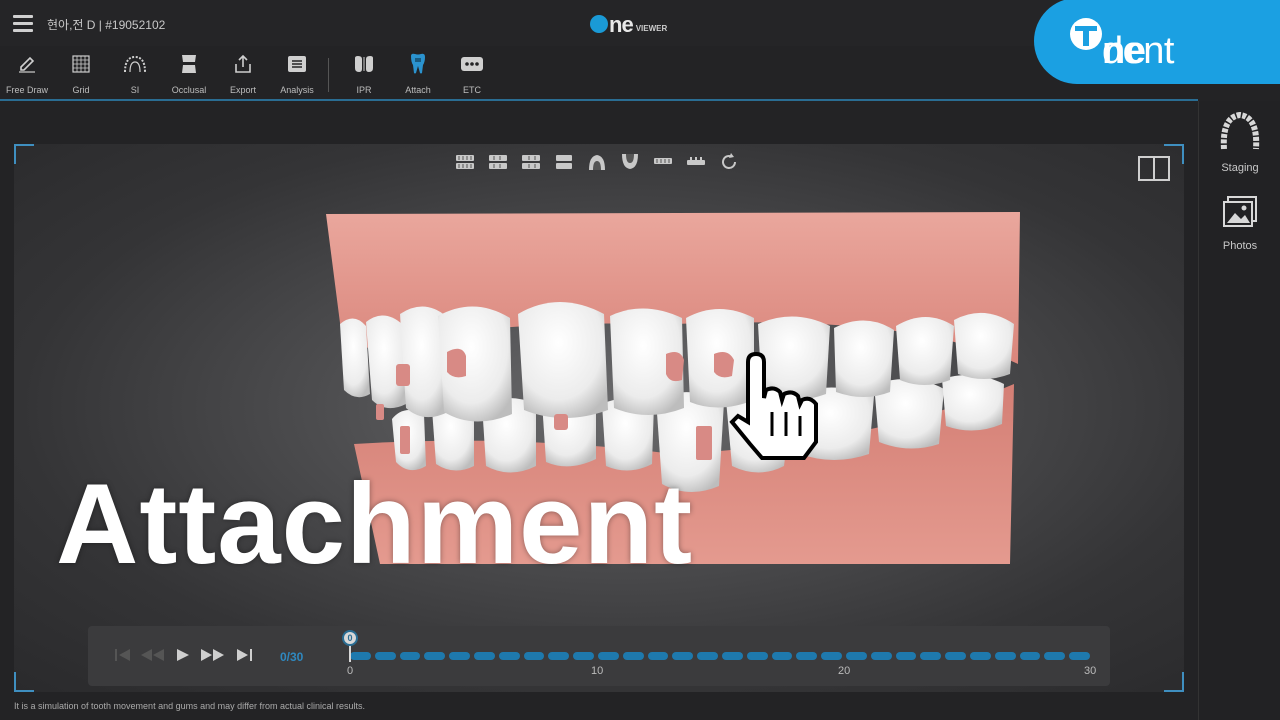 This screenshot has height=720, width=1280. What do you see at coordinates (364, 75) in the screenshot?
I see `tool-ipr: IPR` at bounding box center [364, 75].